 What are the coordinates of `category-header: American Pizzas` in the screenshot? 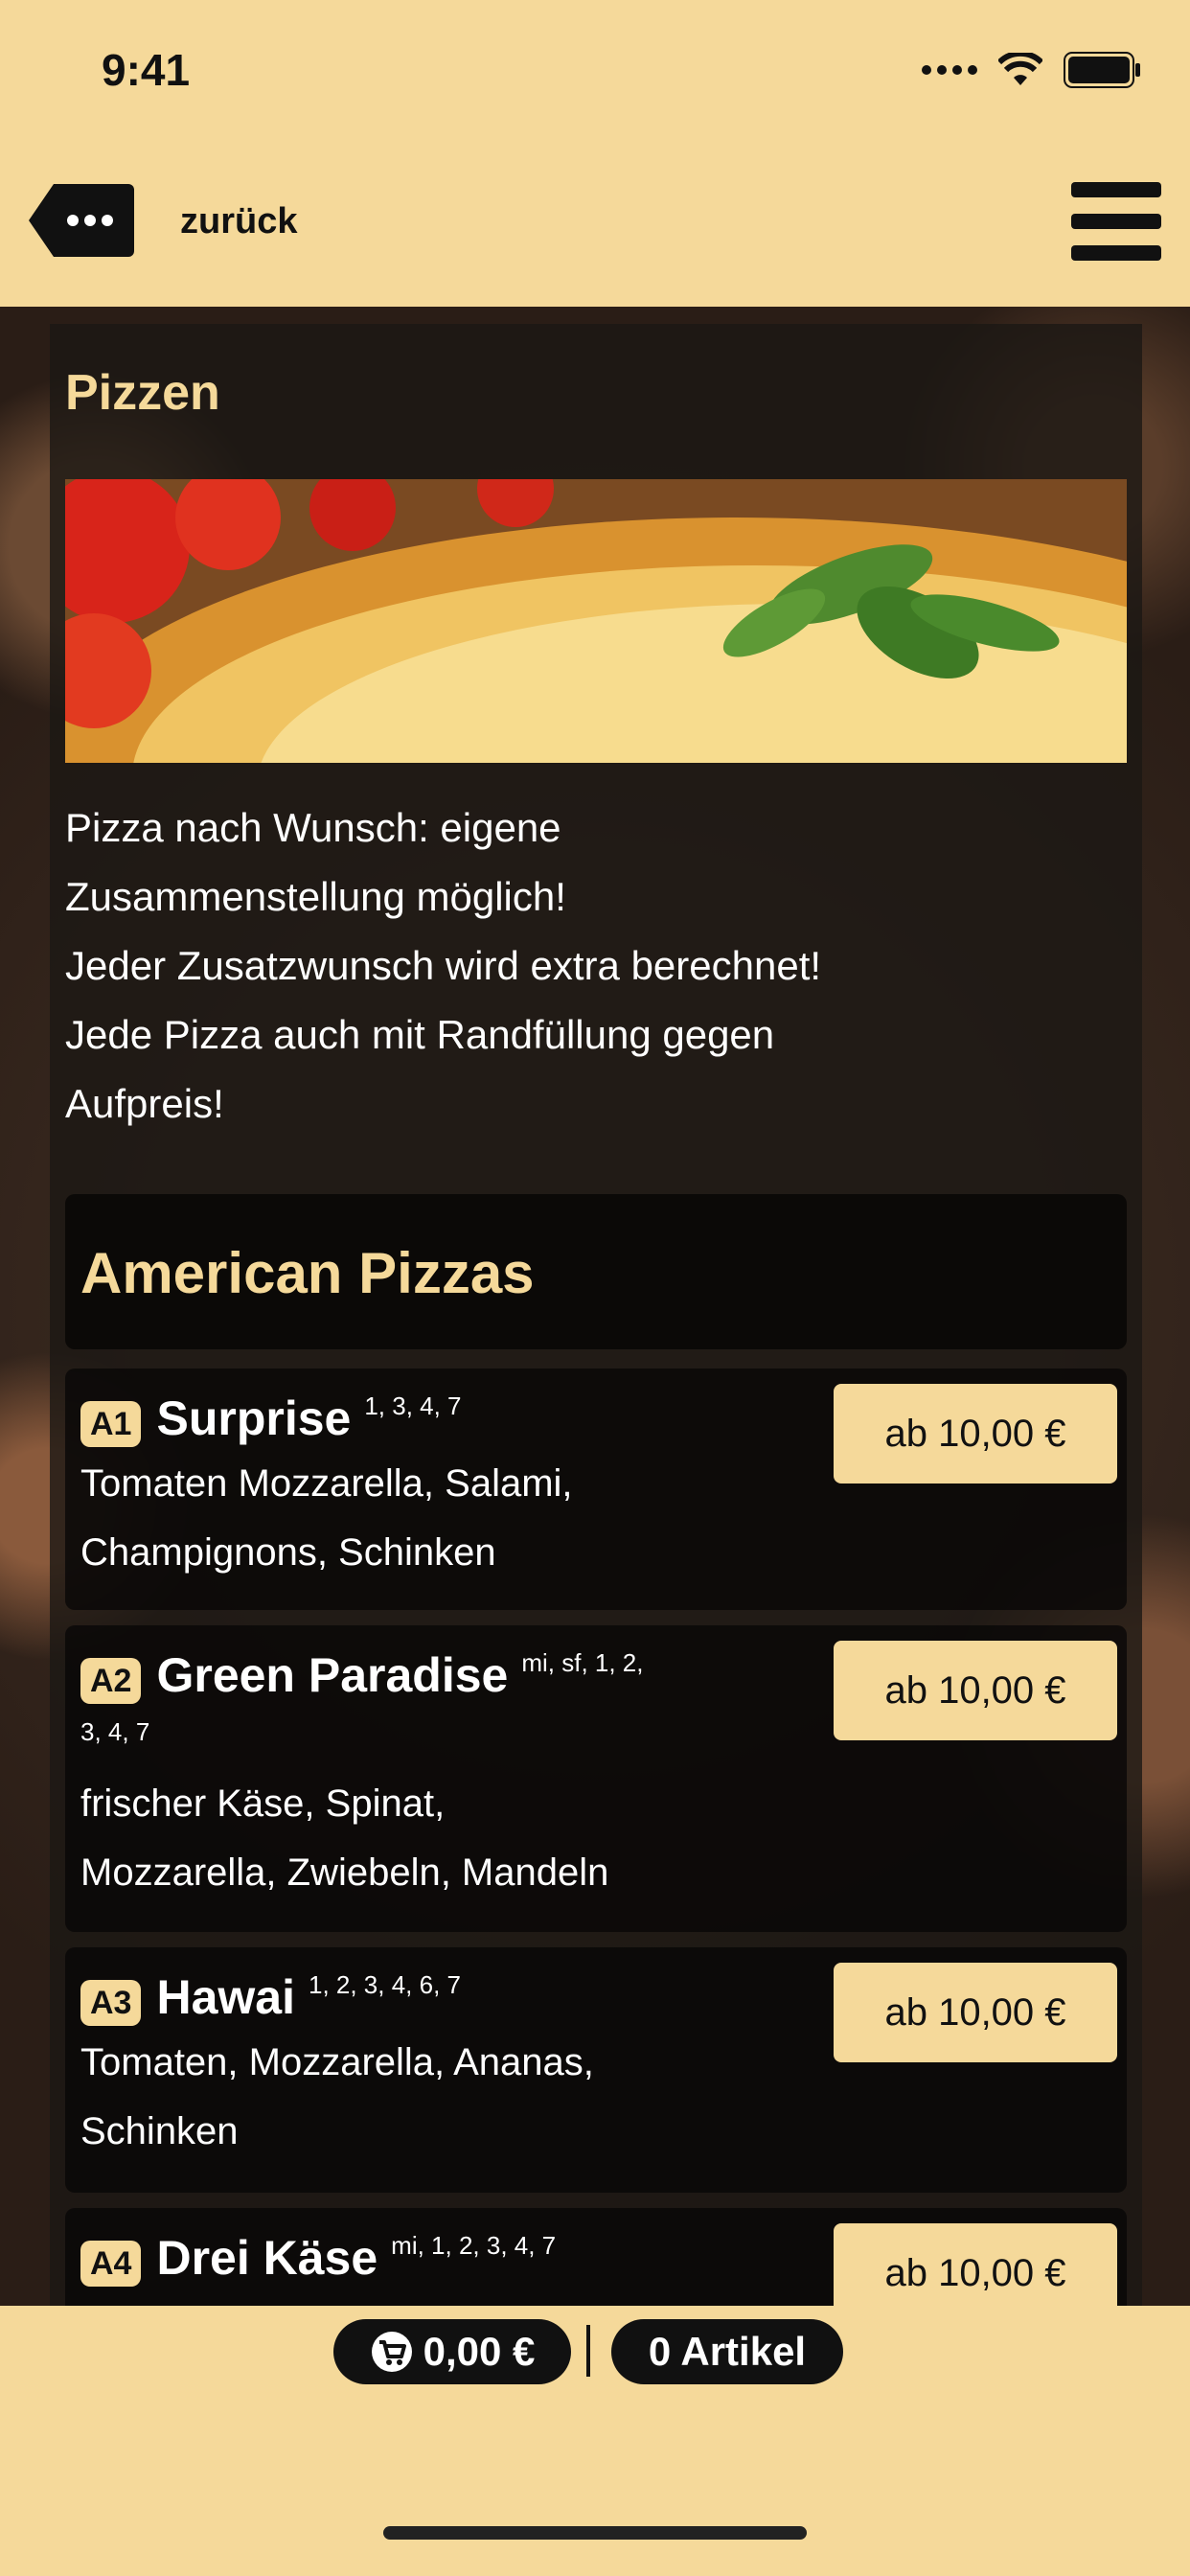 It's located at (596, 1272).